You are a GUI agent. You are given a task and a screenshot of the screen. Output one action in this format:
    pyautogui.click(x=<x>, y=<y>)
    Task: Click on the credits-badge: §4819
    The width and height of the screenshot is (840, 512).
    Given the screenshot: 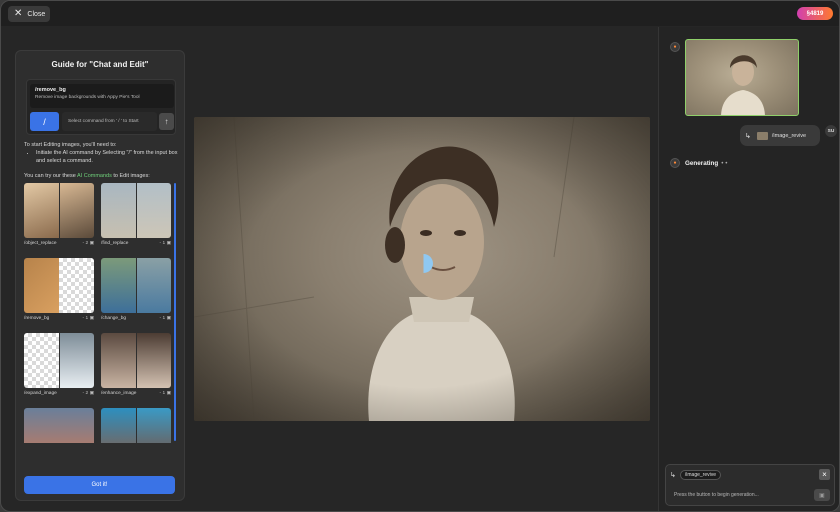 What is the action you would take?
    pyautogui.click(x=815, y=13)
    